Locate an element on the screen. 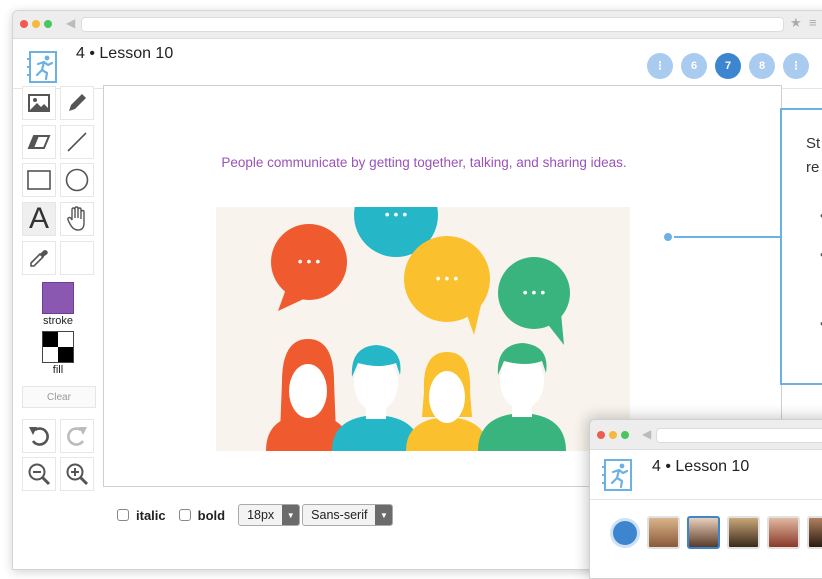 The image size is (822, 579). clear-button: Clear is located at coordinates (59, 397).